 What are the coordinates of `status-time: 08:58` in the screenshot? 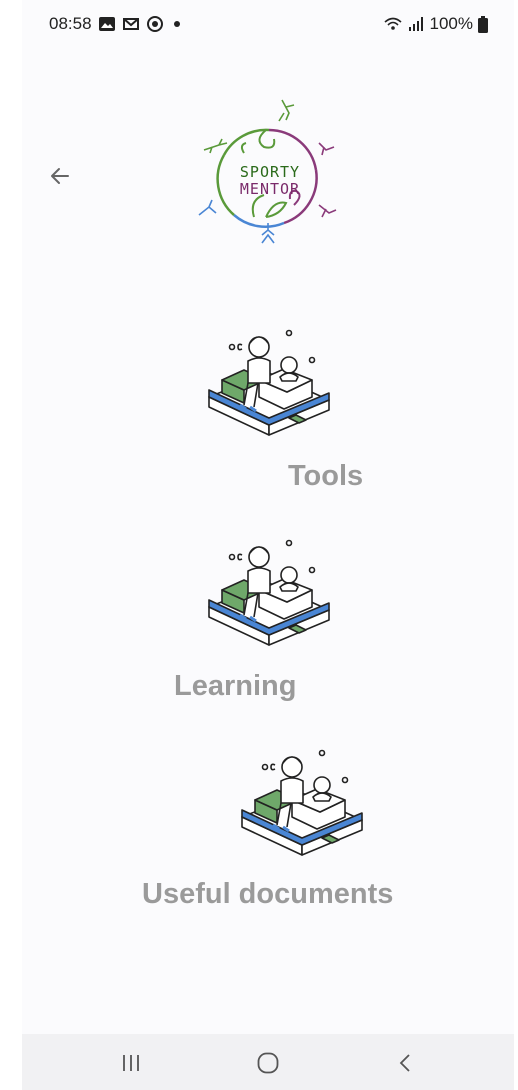 It's located at (70, 23).